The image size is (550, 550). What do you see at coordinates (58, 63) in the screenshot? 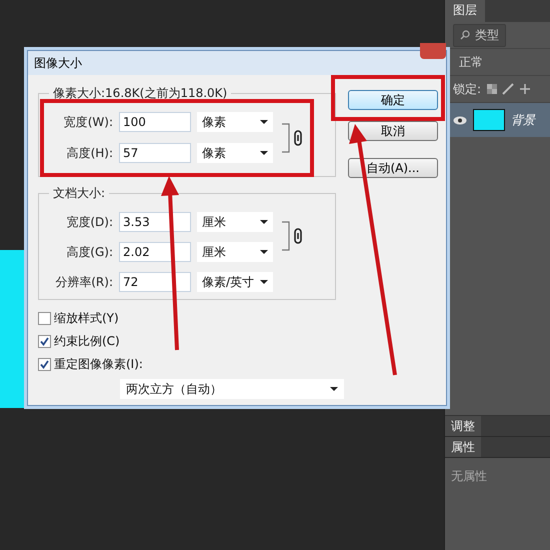
I see `dialog-title: 图像大小` at bounding box center [58, 63].